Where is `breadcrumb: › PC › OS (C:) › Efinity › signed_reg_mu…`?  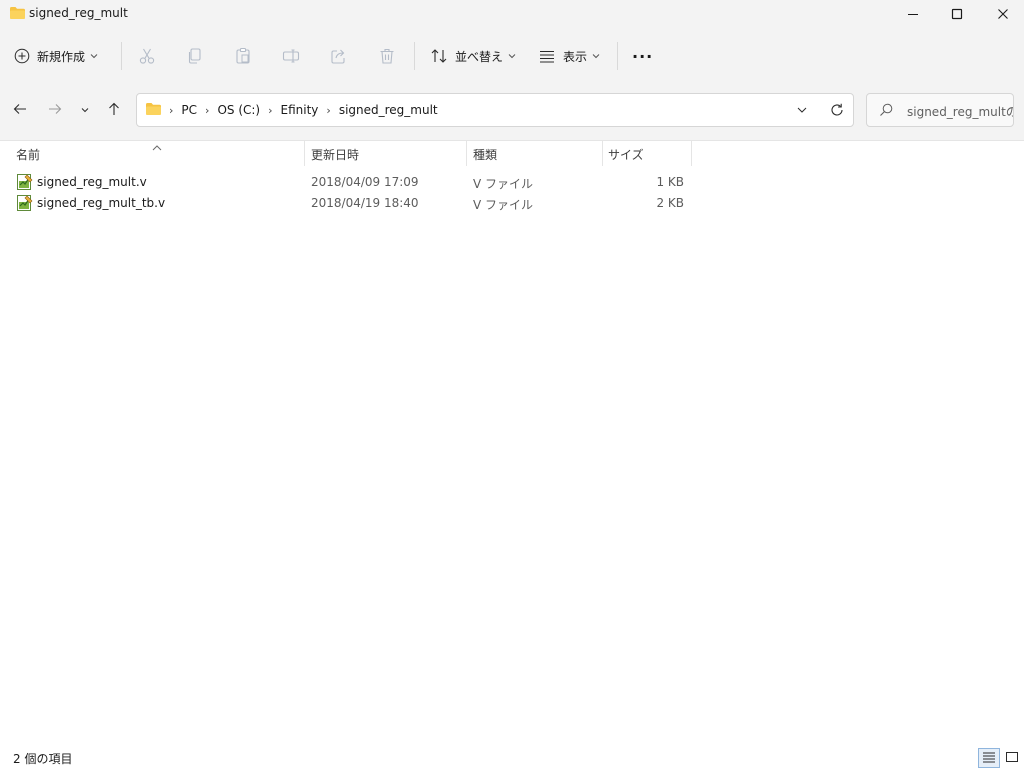
breadcrumb: › PC › OS (C:) › Efinity › signed_reg_mu… is located at coordinates (303, 110).